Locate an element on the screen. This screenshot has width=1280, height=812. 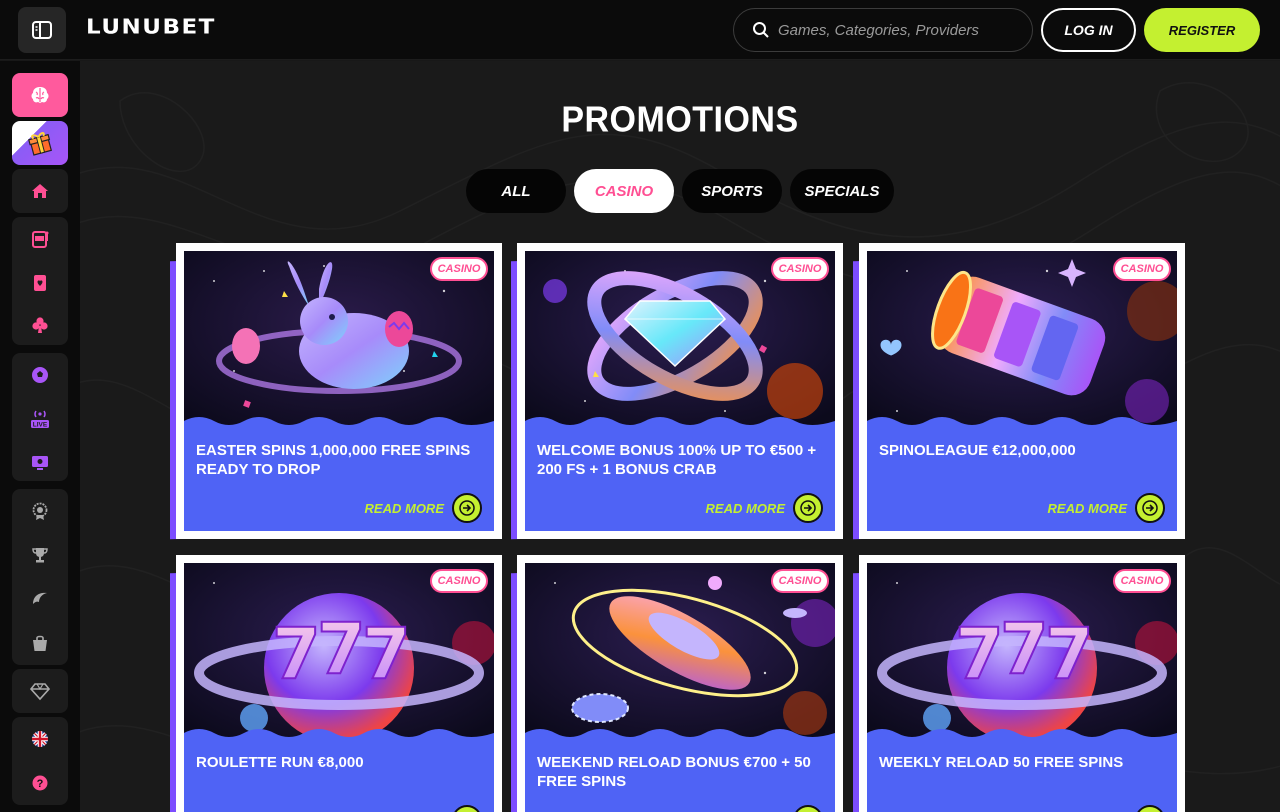
tab-sports: SPORTS is located at coordinates (732, 191).